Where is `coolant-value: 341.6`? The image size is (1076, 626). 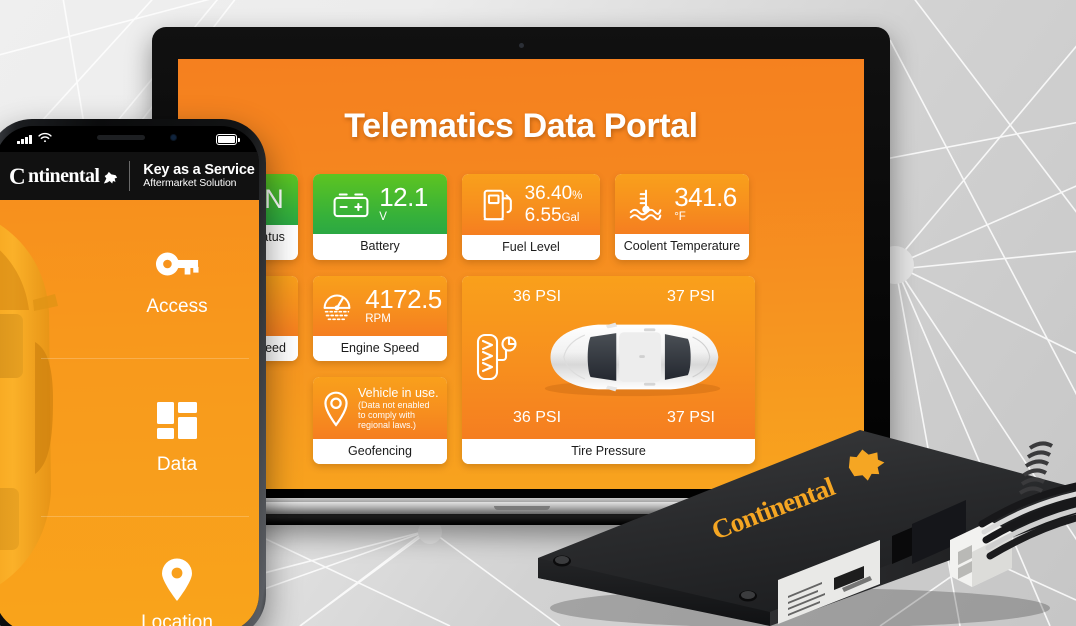
coolant-value: 341.6 is located at coordinates (705, 197).